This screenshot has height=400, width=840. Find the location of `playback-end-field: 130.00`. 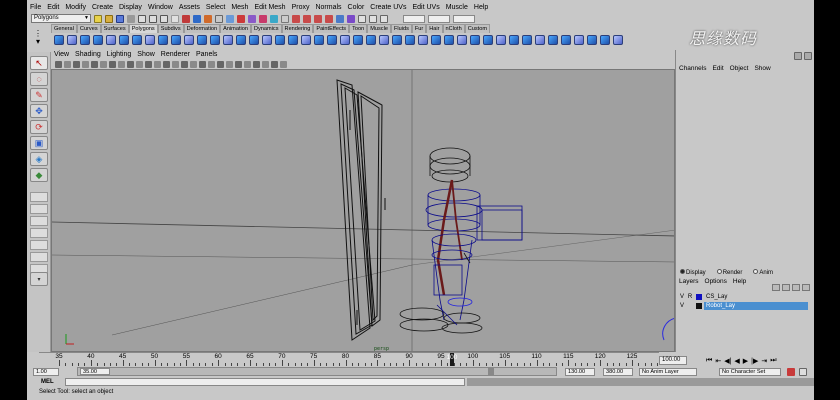

playback-end-field: 130.00 is located at coordinates (580, 371).